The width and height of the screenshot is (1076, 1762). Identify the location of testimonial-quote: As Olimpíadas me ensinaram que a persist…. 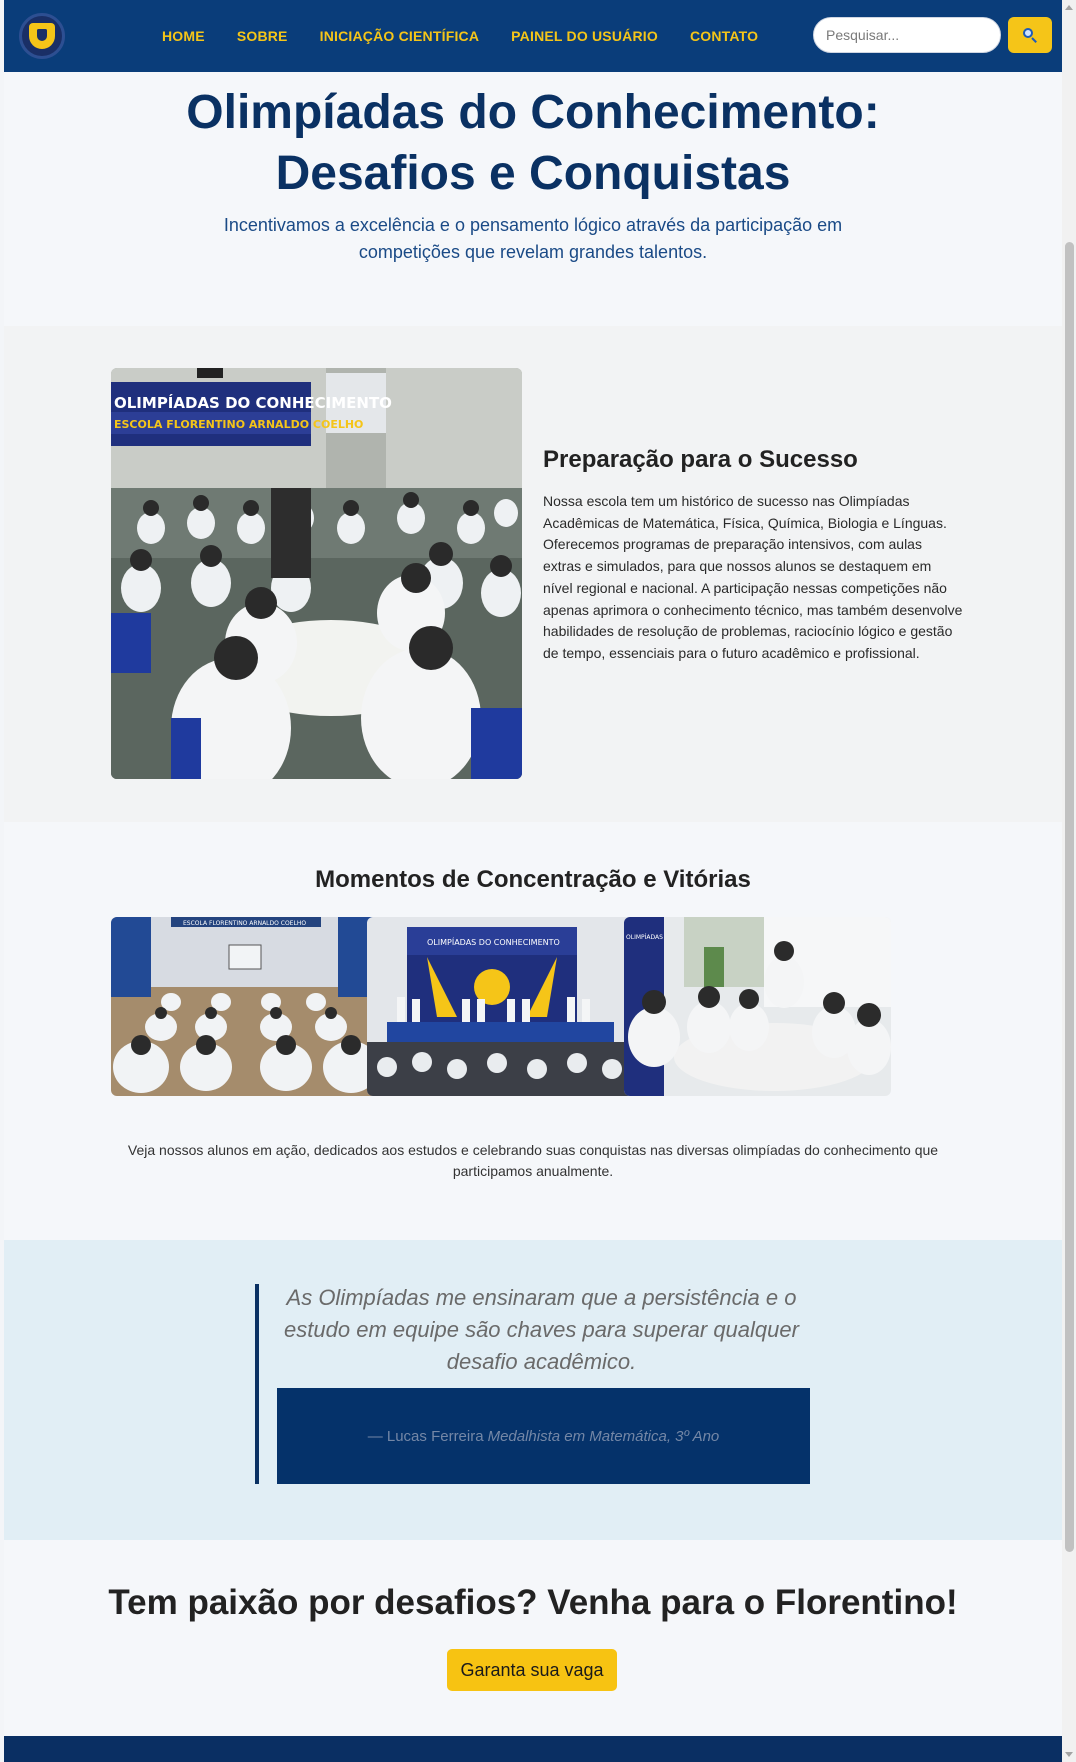
(541, 1329).